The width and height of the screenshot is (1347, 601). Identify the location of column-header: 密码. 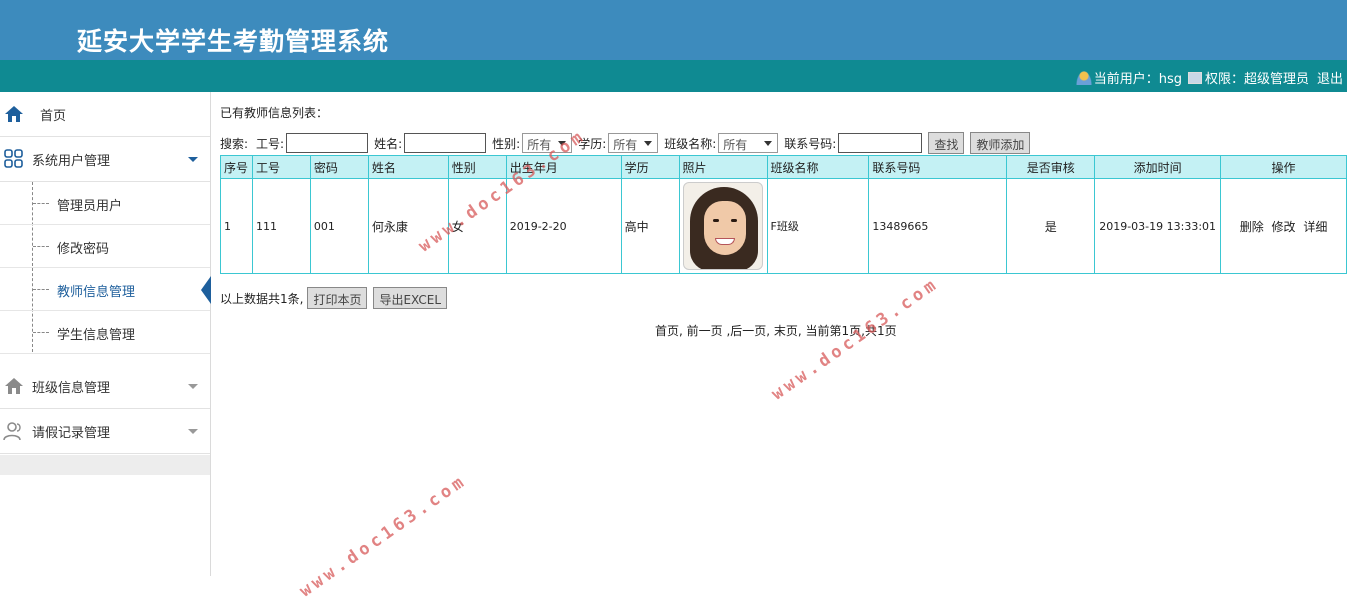
(339, 167).